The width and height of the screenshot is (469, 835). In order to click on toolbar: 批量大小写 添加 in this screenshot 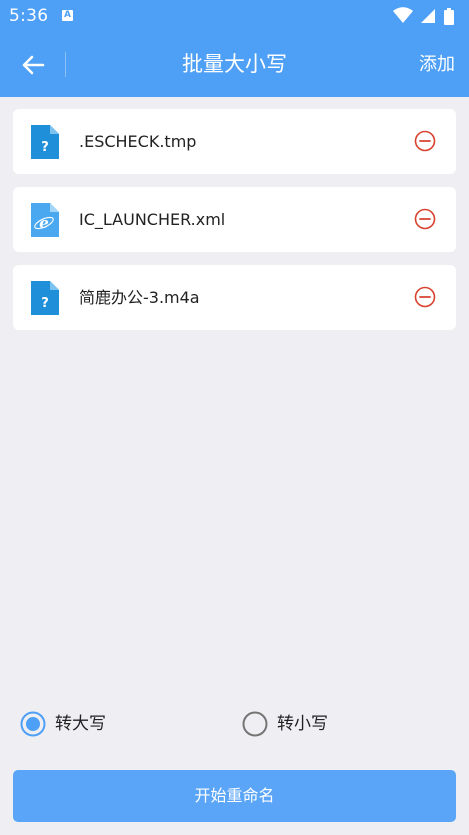, I will do `click(234, 65)`.